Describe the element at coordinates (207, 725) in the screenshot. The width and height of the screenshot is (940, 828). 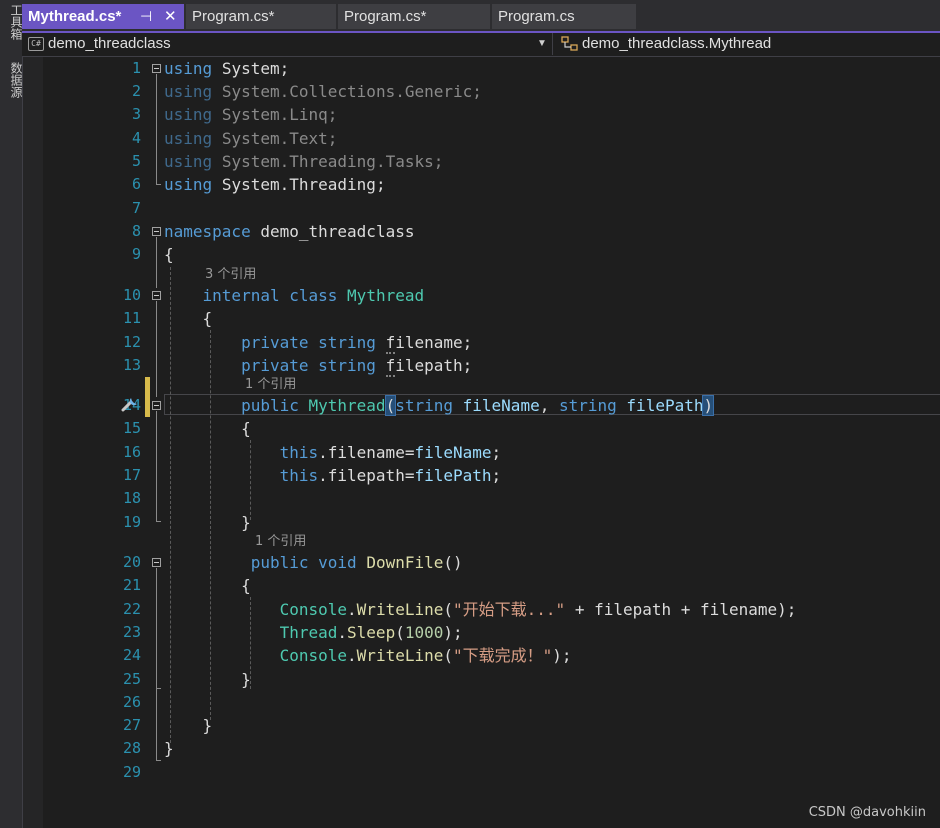
I see `code-line-27: }` at that location.